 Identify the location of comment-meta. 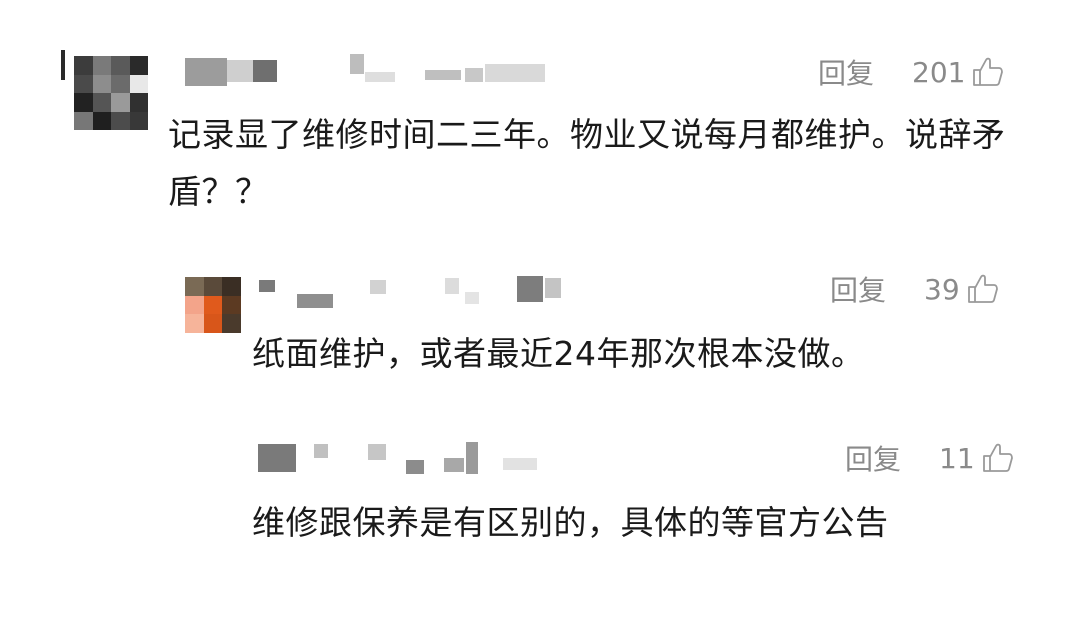
(408, 458).